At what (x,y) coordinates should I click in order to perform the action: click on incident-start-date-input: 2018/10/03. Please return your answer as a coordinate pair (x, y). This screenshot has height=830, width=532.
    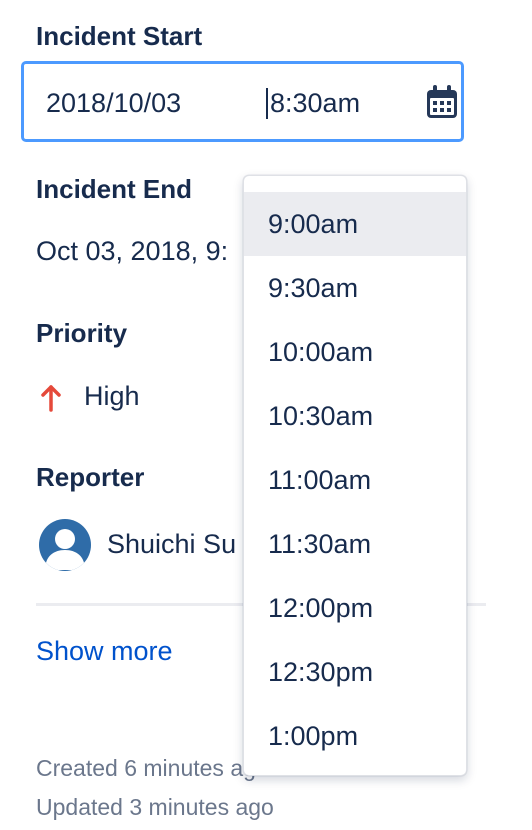
    Looking at the image, I should click on (113, 103).